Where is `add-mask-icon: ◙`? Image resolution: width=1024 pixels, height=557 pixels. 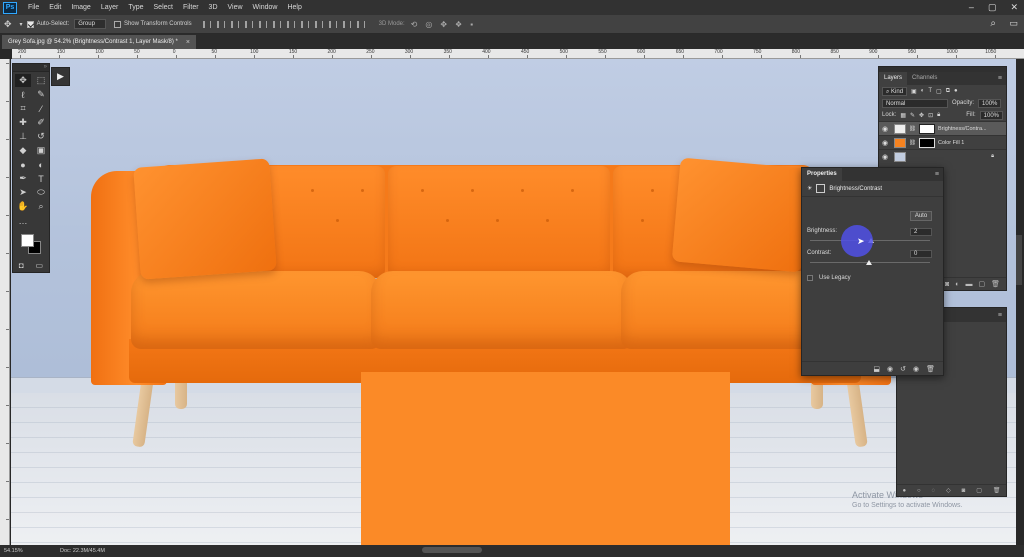
add-mask-icon: ◙ is located at coordinates (947, 284).